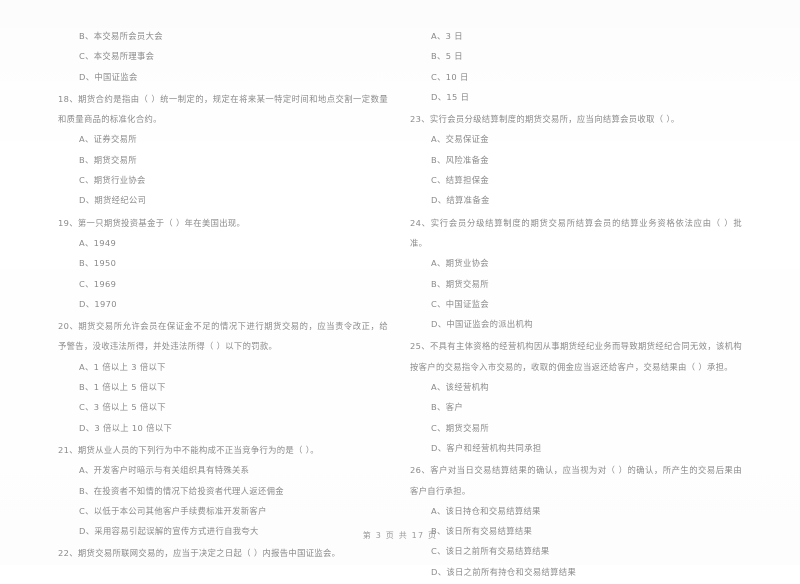 The height and width of the screenshot is (584, 800). What do you see at coordinates (117, 56) in the screenshot?
I see `option-item: C、本交易所理事会` at bounding box center [117, 56].